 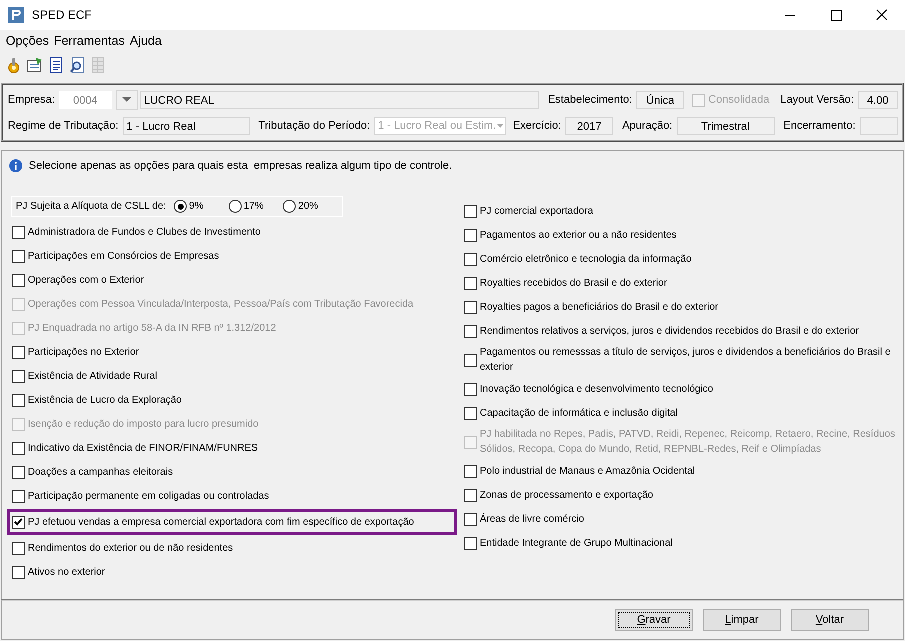 I want to click on checkbox-label: Inovação tecnológica e desenvolvimento tecnológico, so click(x=597, y=389).